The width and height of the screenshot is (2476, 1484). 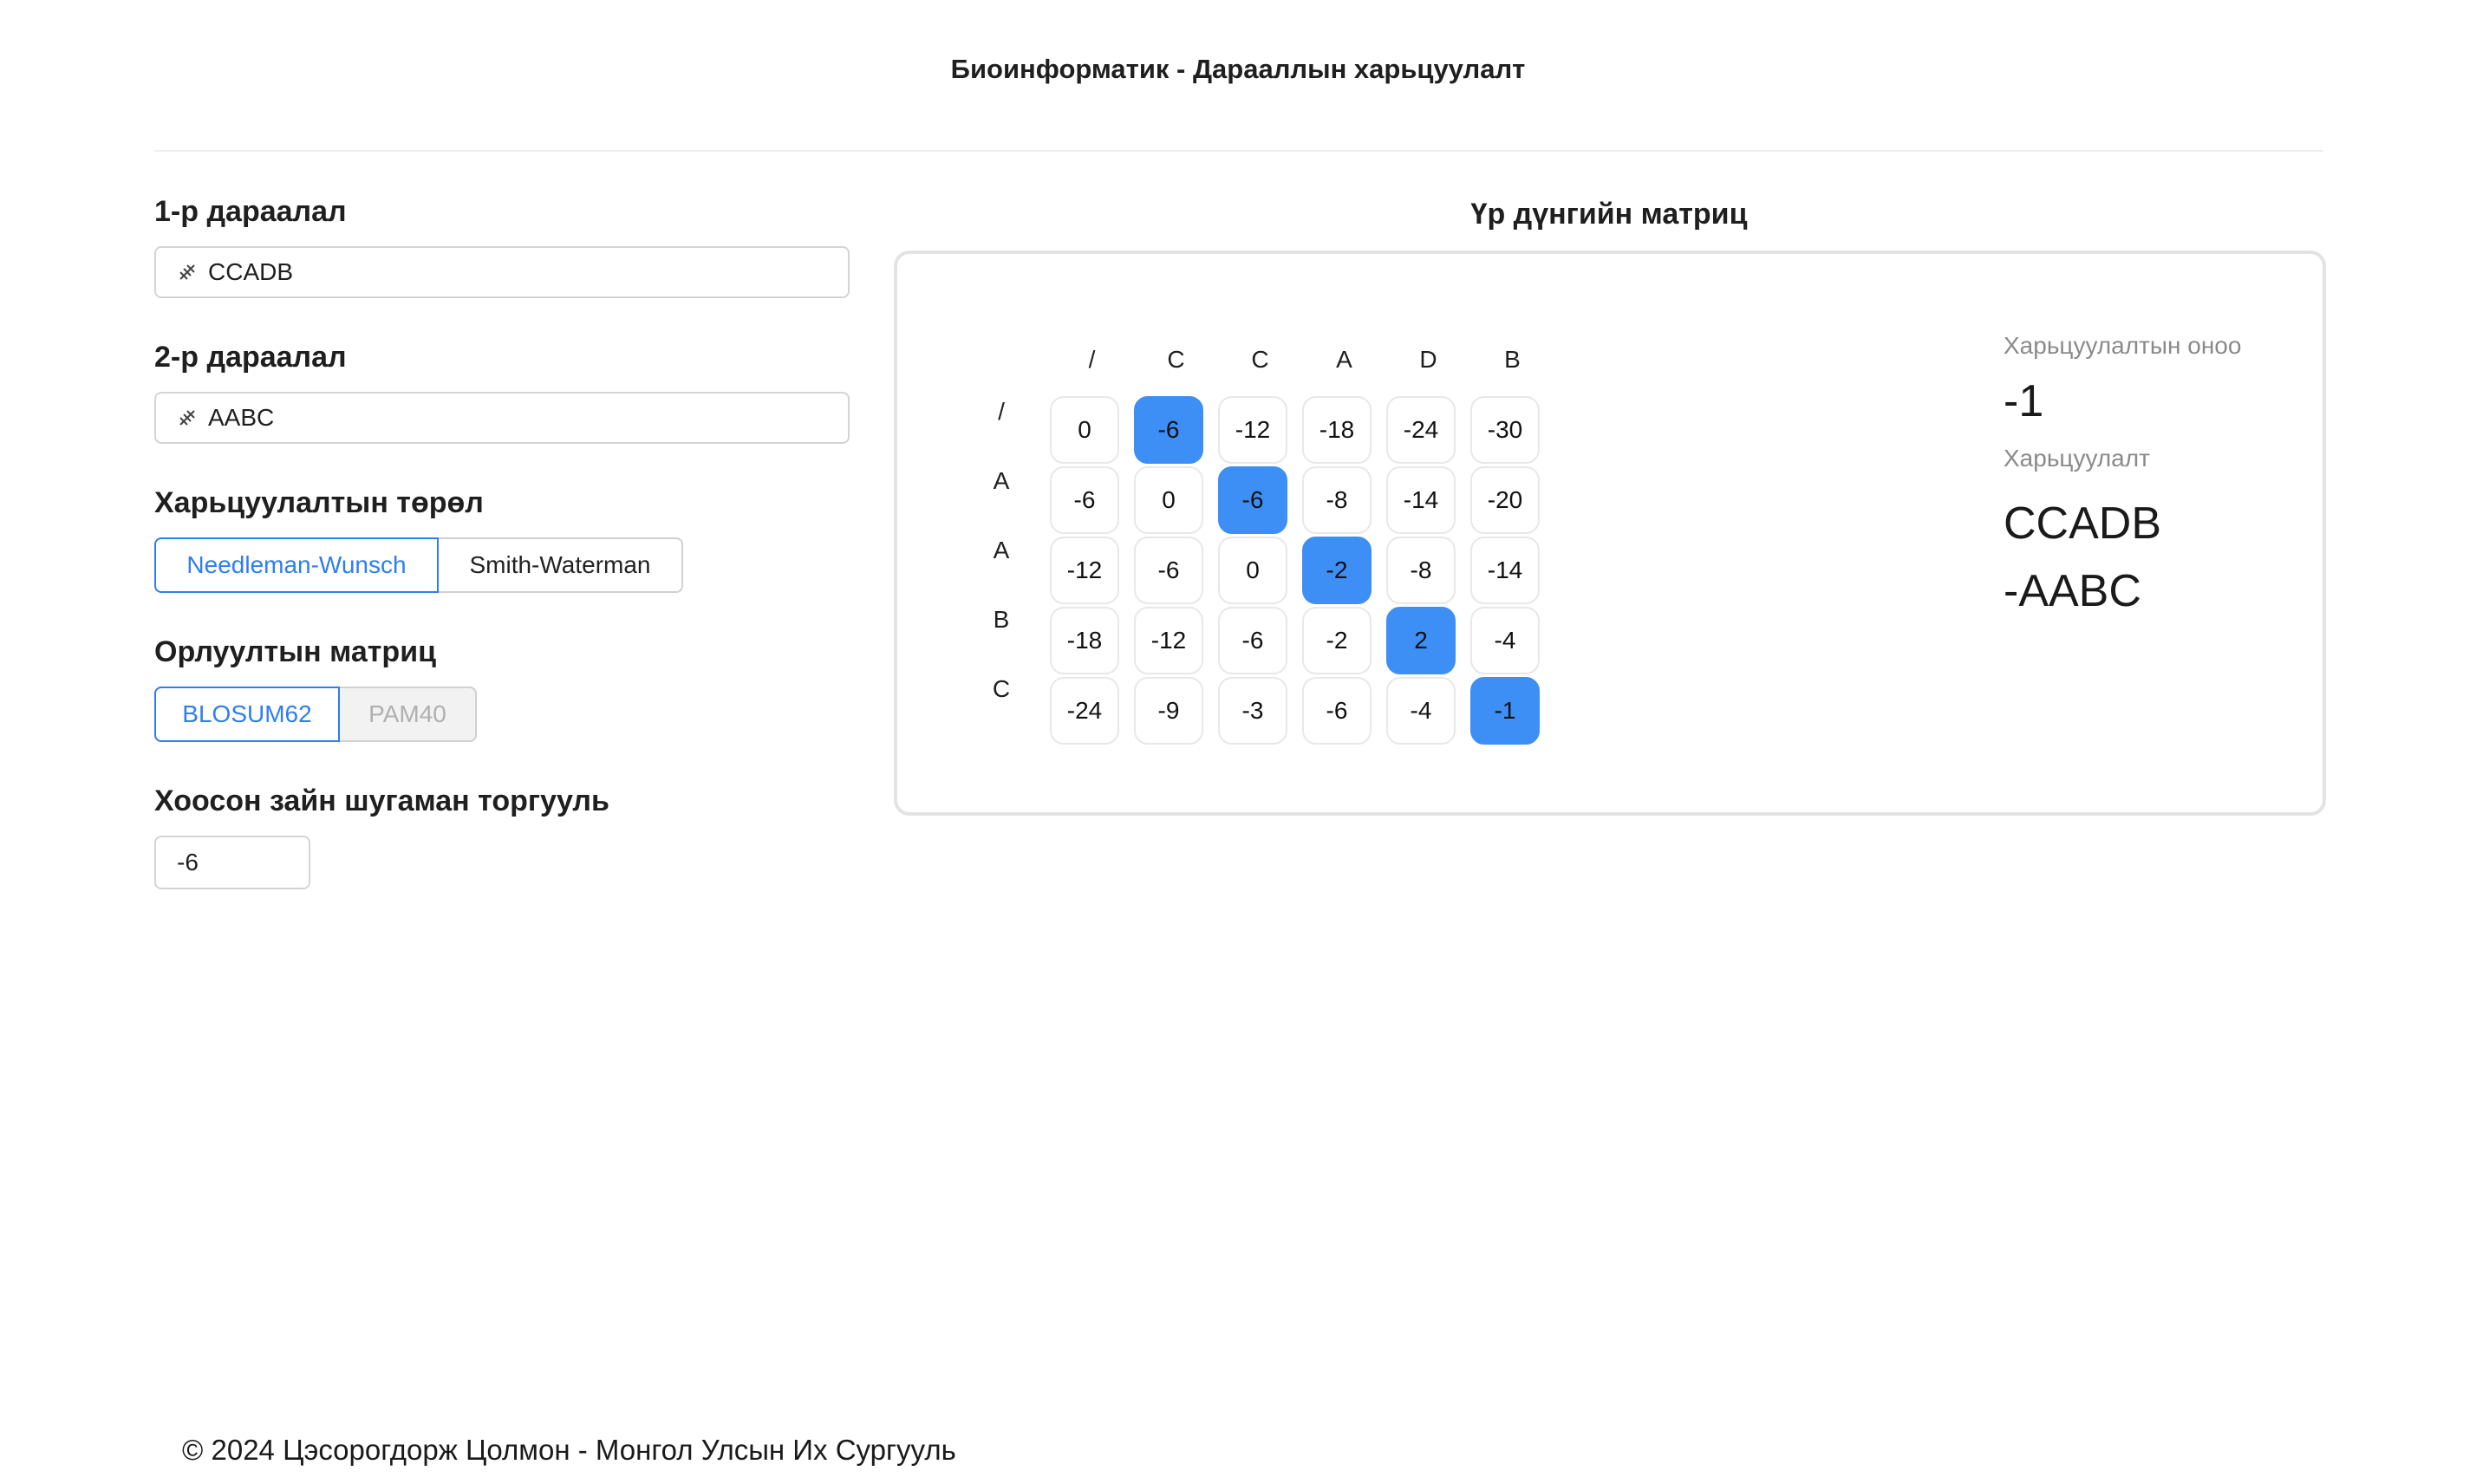 What do you see at coordinates (1238, 151) in the screenshot?
I see `header-divider` at bounding box center [1238, 151].